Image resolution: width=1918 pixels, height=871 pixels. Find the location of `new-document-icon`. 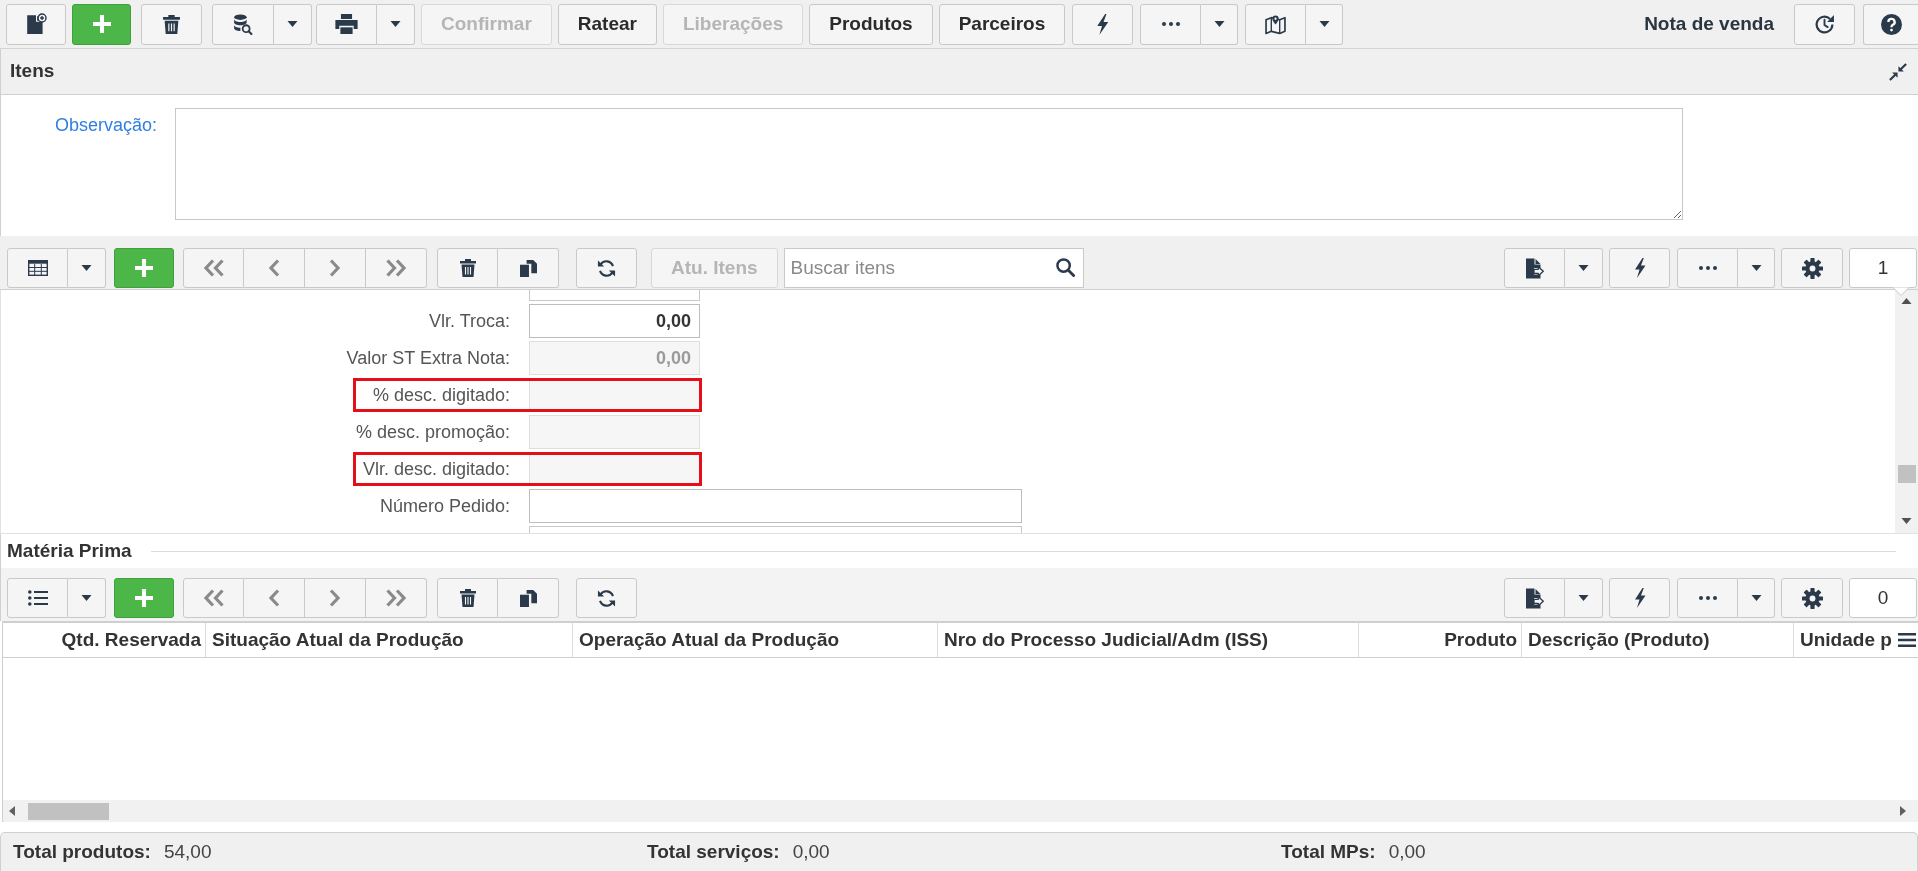

new-document-icon is located at coordinates (36, 24).